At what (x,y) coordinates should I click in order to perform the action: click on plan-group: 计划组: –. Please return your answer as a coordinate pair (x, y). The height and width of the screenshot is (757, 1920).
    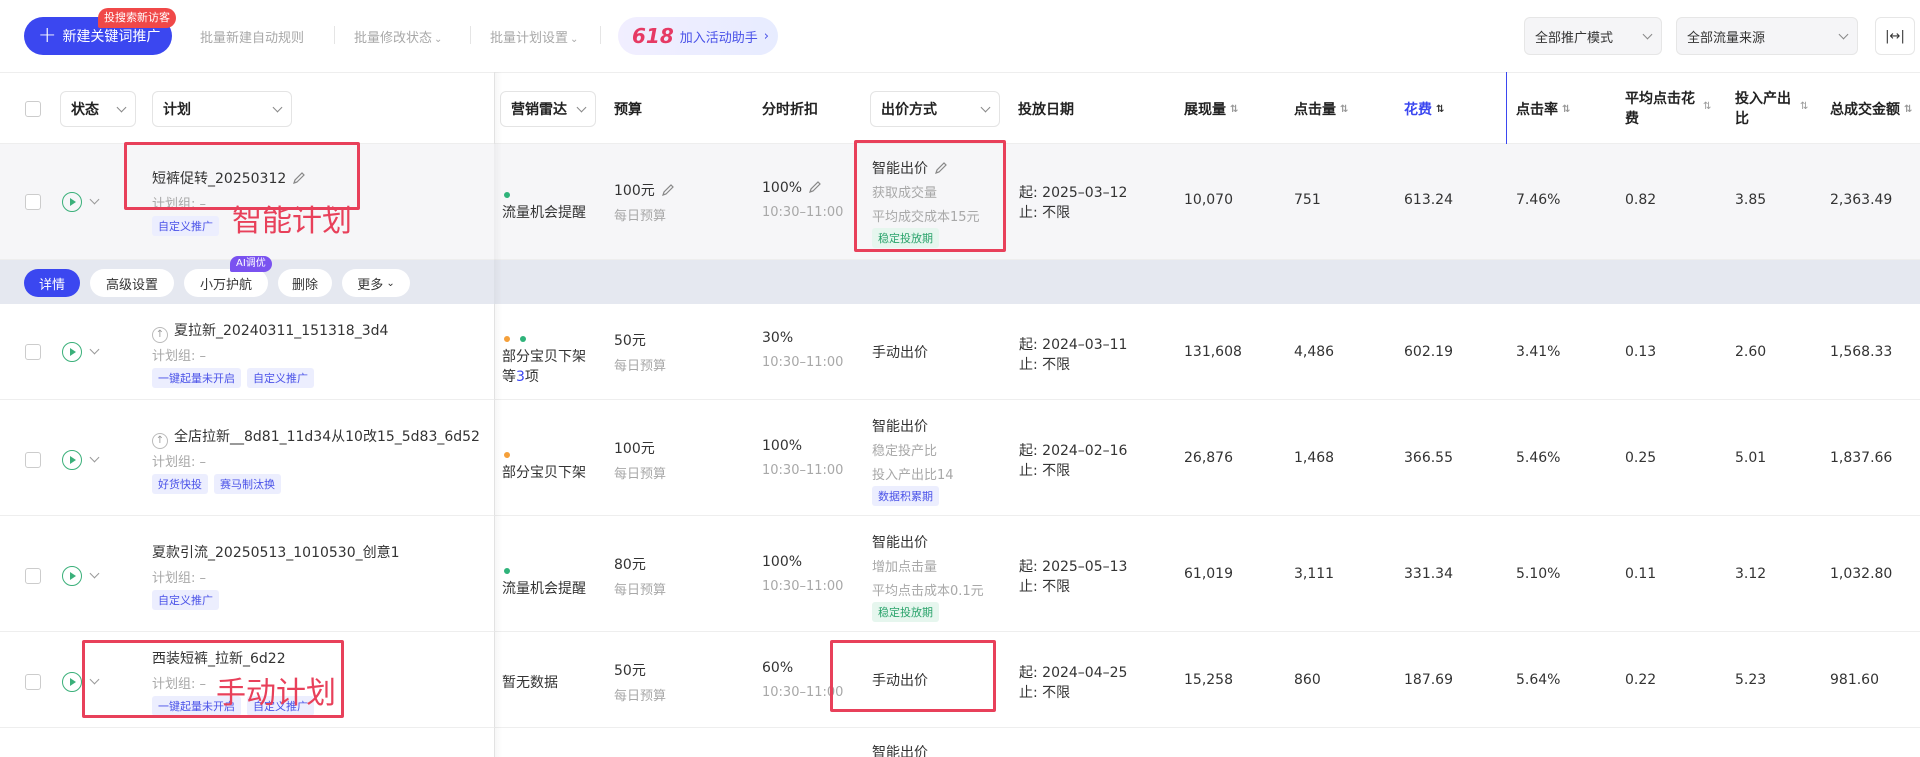
    Looking at the image, I should click on (179, 578).